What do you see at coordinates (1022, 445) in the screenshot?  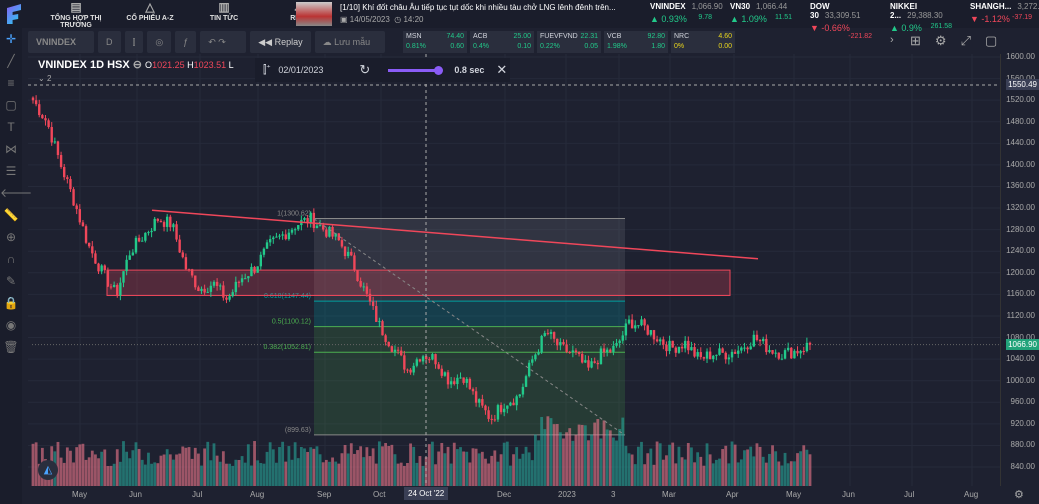 I see `price-tick: 880.00` at bounding box center [1022, 445].